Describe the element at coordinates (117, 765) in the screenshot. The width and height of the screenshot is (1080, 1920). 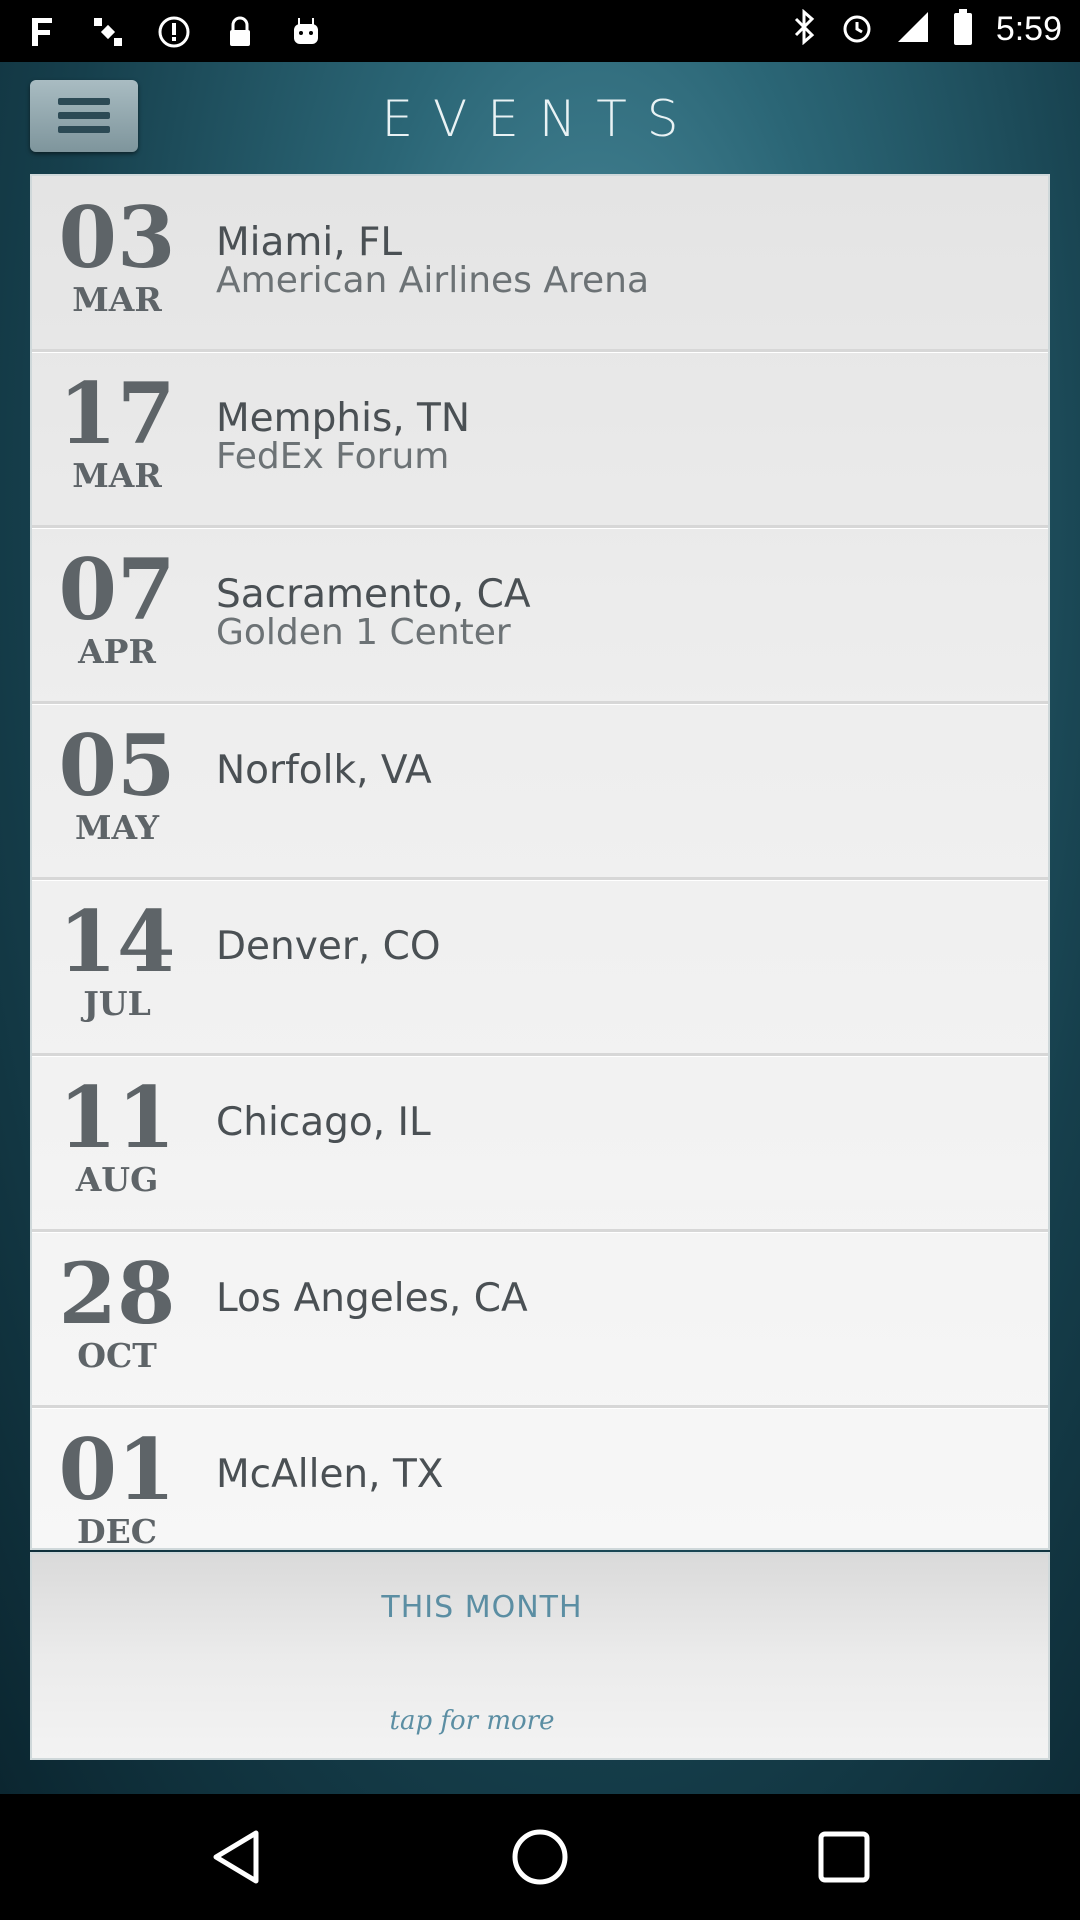
I see `event-day: 05` at that location.